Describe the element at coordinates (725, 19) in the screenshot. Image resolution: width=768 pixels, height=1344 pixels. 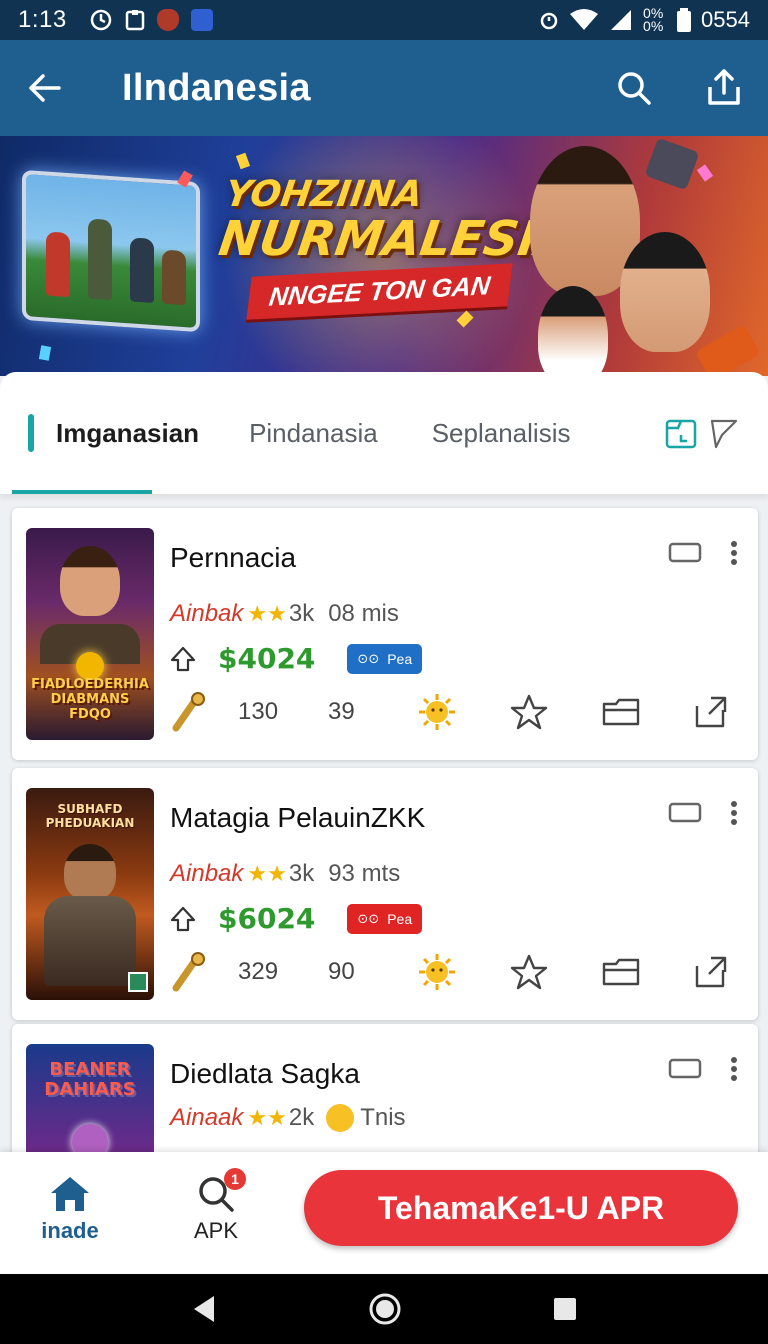
I see `battery-text: 0554` at that location.